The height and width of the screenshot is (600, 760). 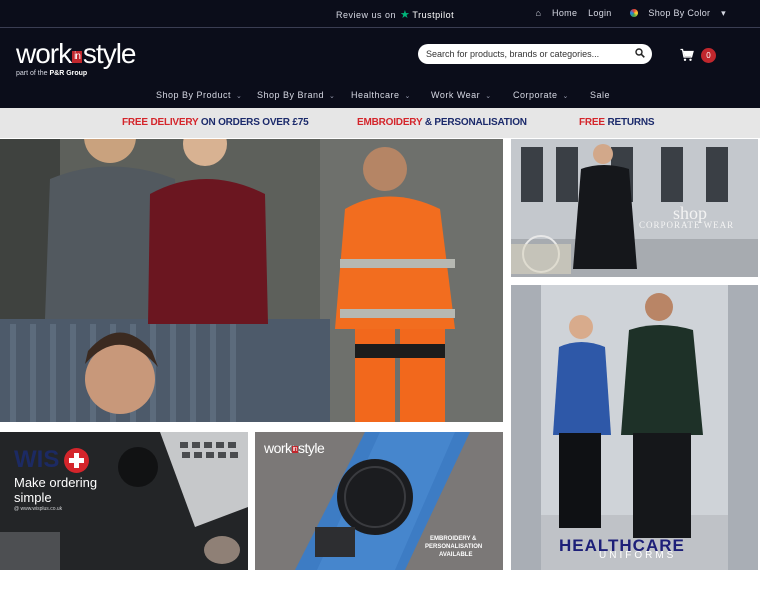 I want to click on embroidery-line1: EMBROIDERY &, so click(x=453, y=539).